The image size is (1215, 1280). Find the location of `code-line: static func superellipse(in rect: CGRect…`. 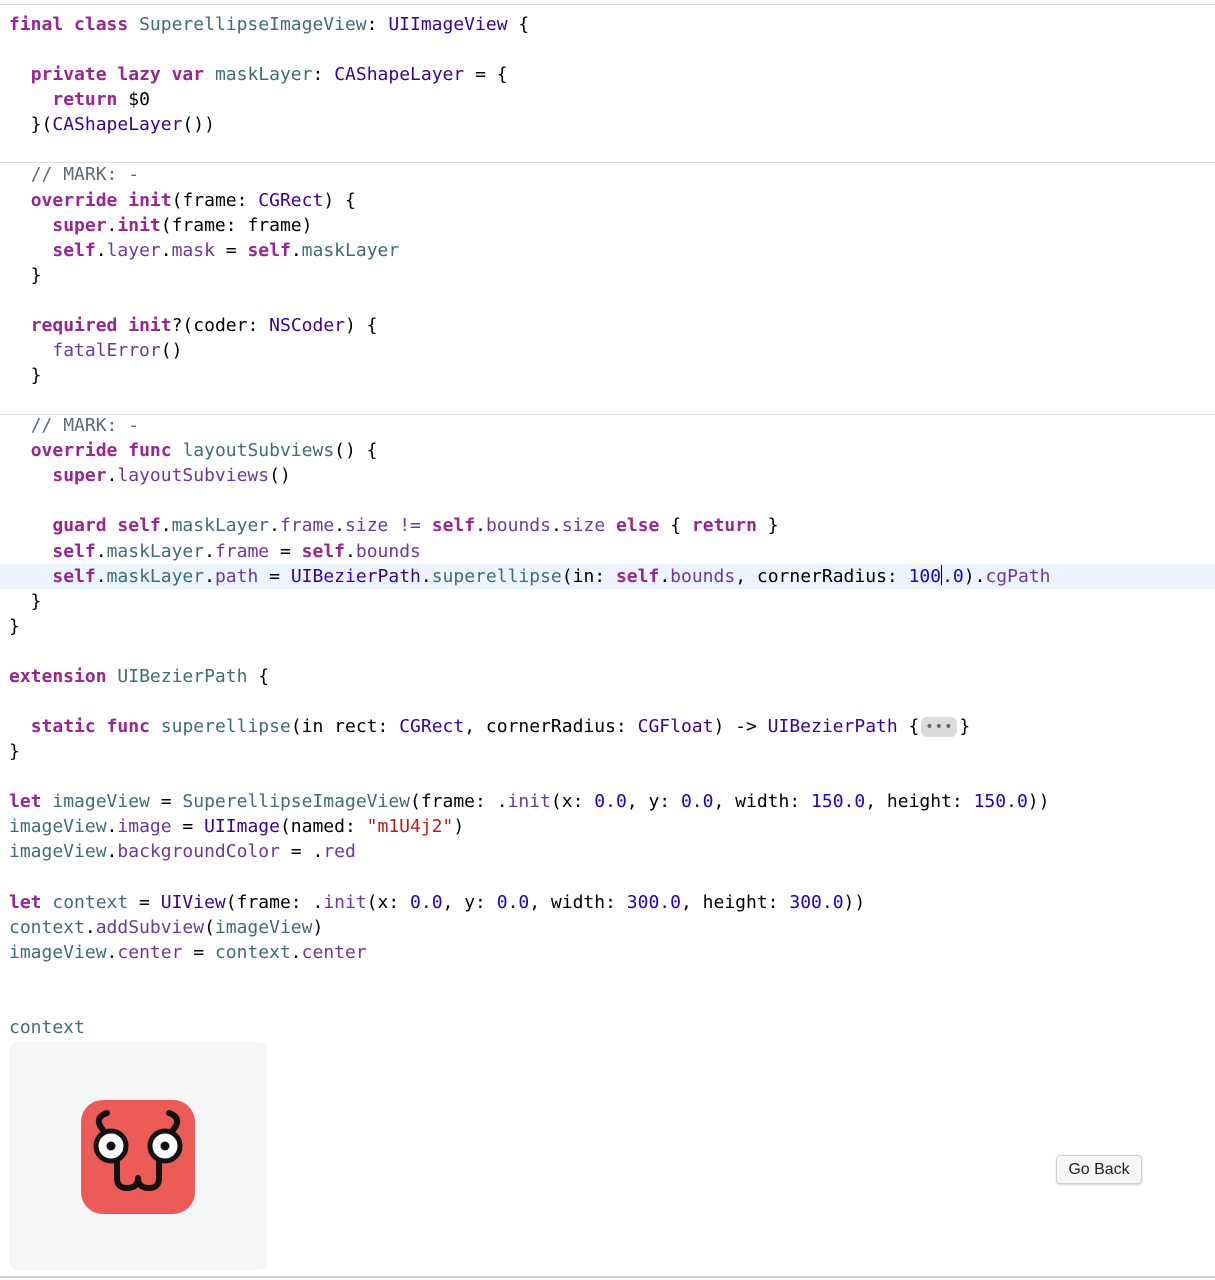

code-line: static func superellipse(in rect: CGRect… is located at coordinates (607, 726).